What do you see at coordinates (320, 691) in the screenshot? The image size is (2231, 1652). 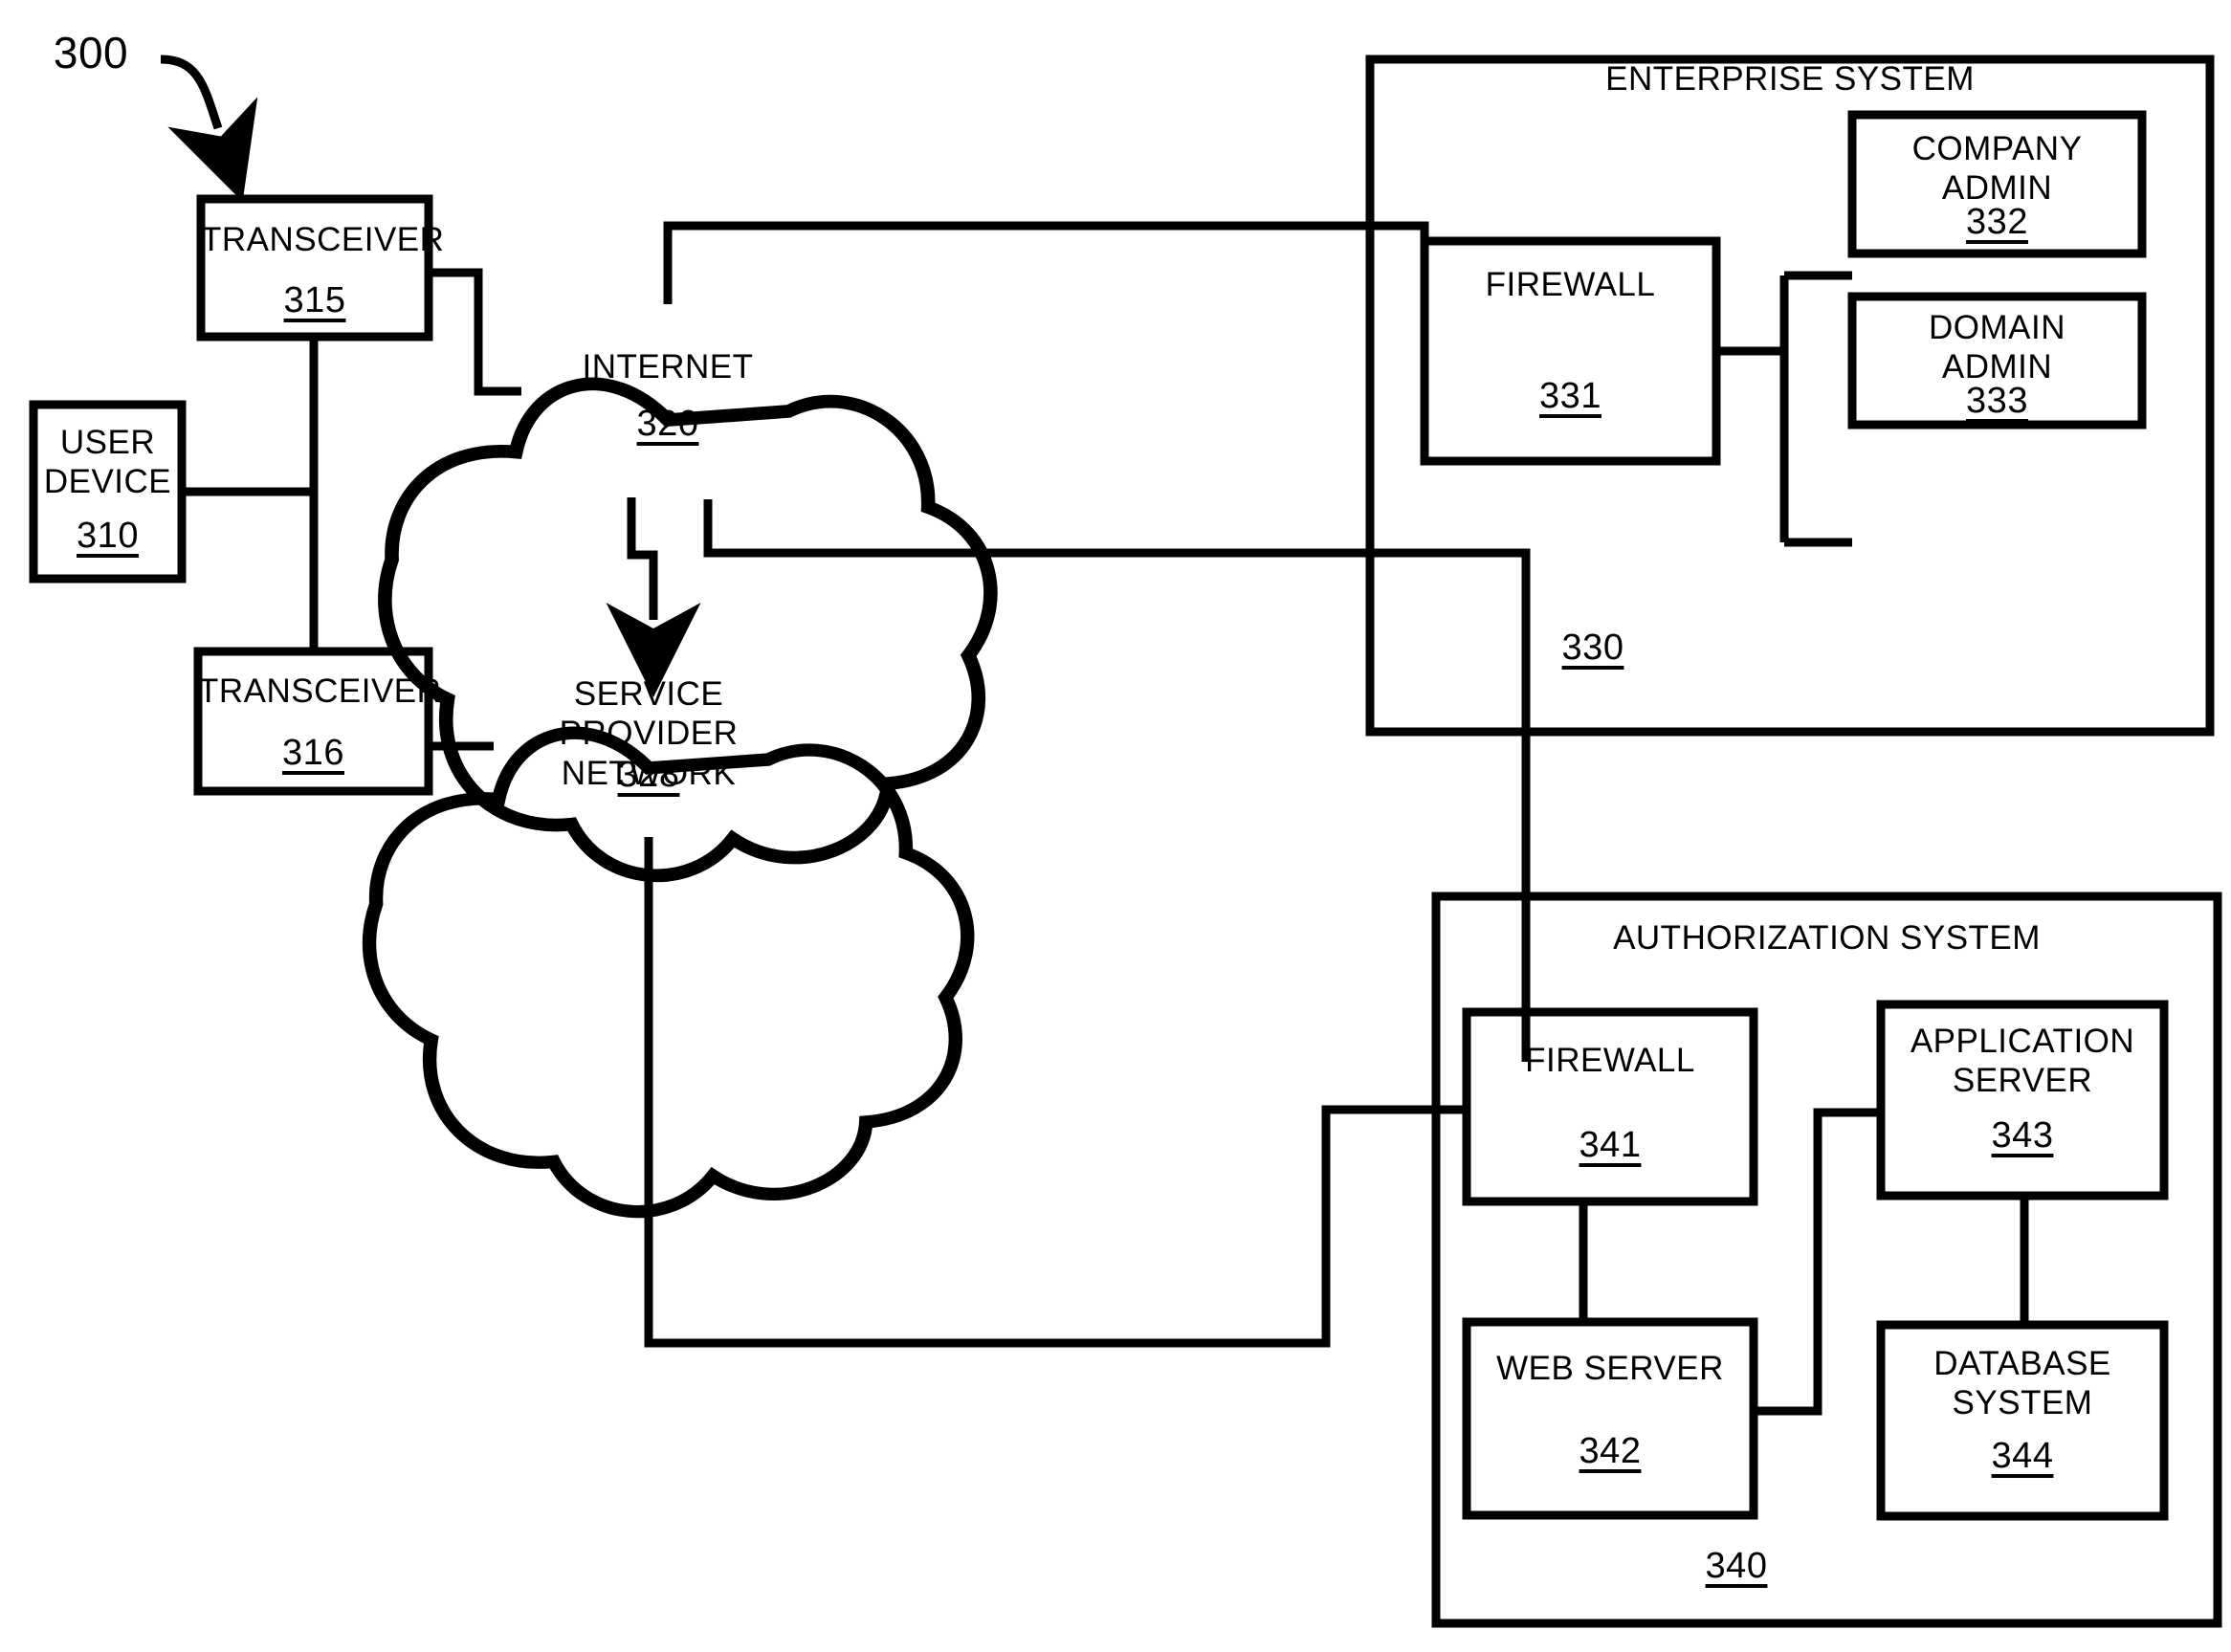 I see `transceiver-316-title: TRANSCEIVER` at bounding box center [320, 691].